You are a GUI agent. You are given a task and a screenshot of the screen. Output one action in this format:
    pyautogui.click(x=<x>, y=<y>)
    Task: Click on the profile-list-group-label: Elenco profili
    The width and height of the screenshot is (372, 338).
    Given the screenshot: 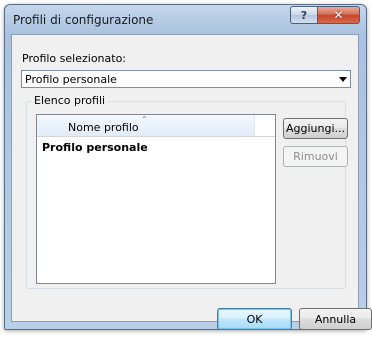 What is the action you would take?
    pyautogui.click(x=70, y=100)
    